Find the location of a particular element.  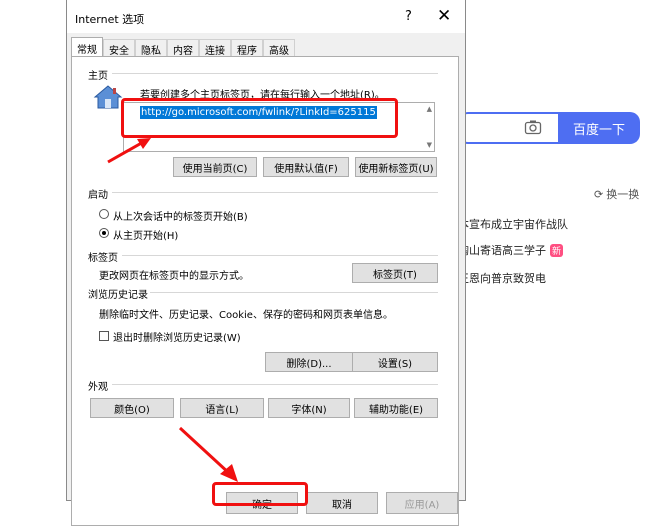

apply-button: 应用(A) is located at coordinates (422, 503).